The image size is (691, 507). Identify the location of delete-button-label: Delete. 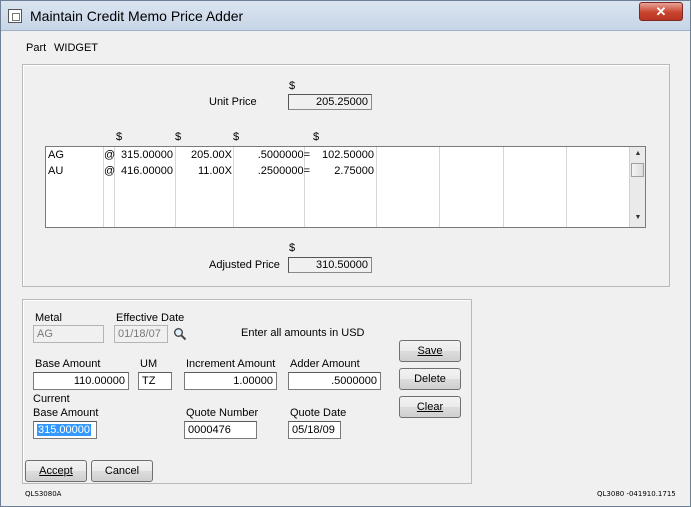
(430, 379).